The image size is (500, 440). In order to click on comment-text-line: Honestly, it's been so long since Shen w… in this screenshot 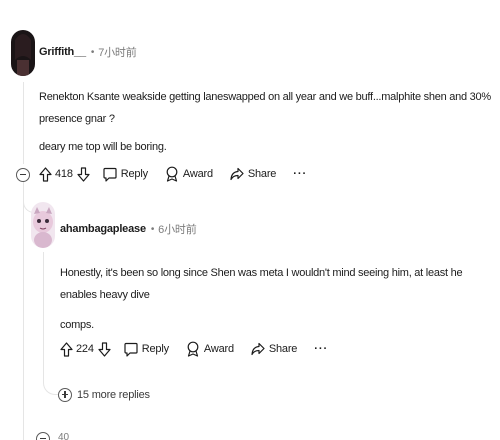, I will do `click(261, 284)`.